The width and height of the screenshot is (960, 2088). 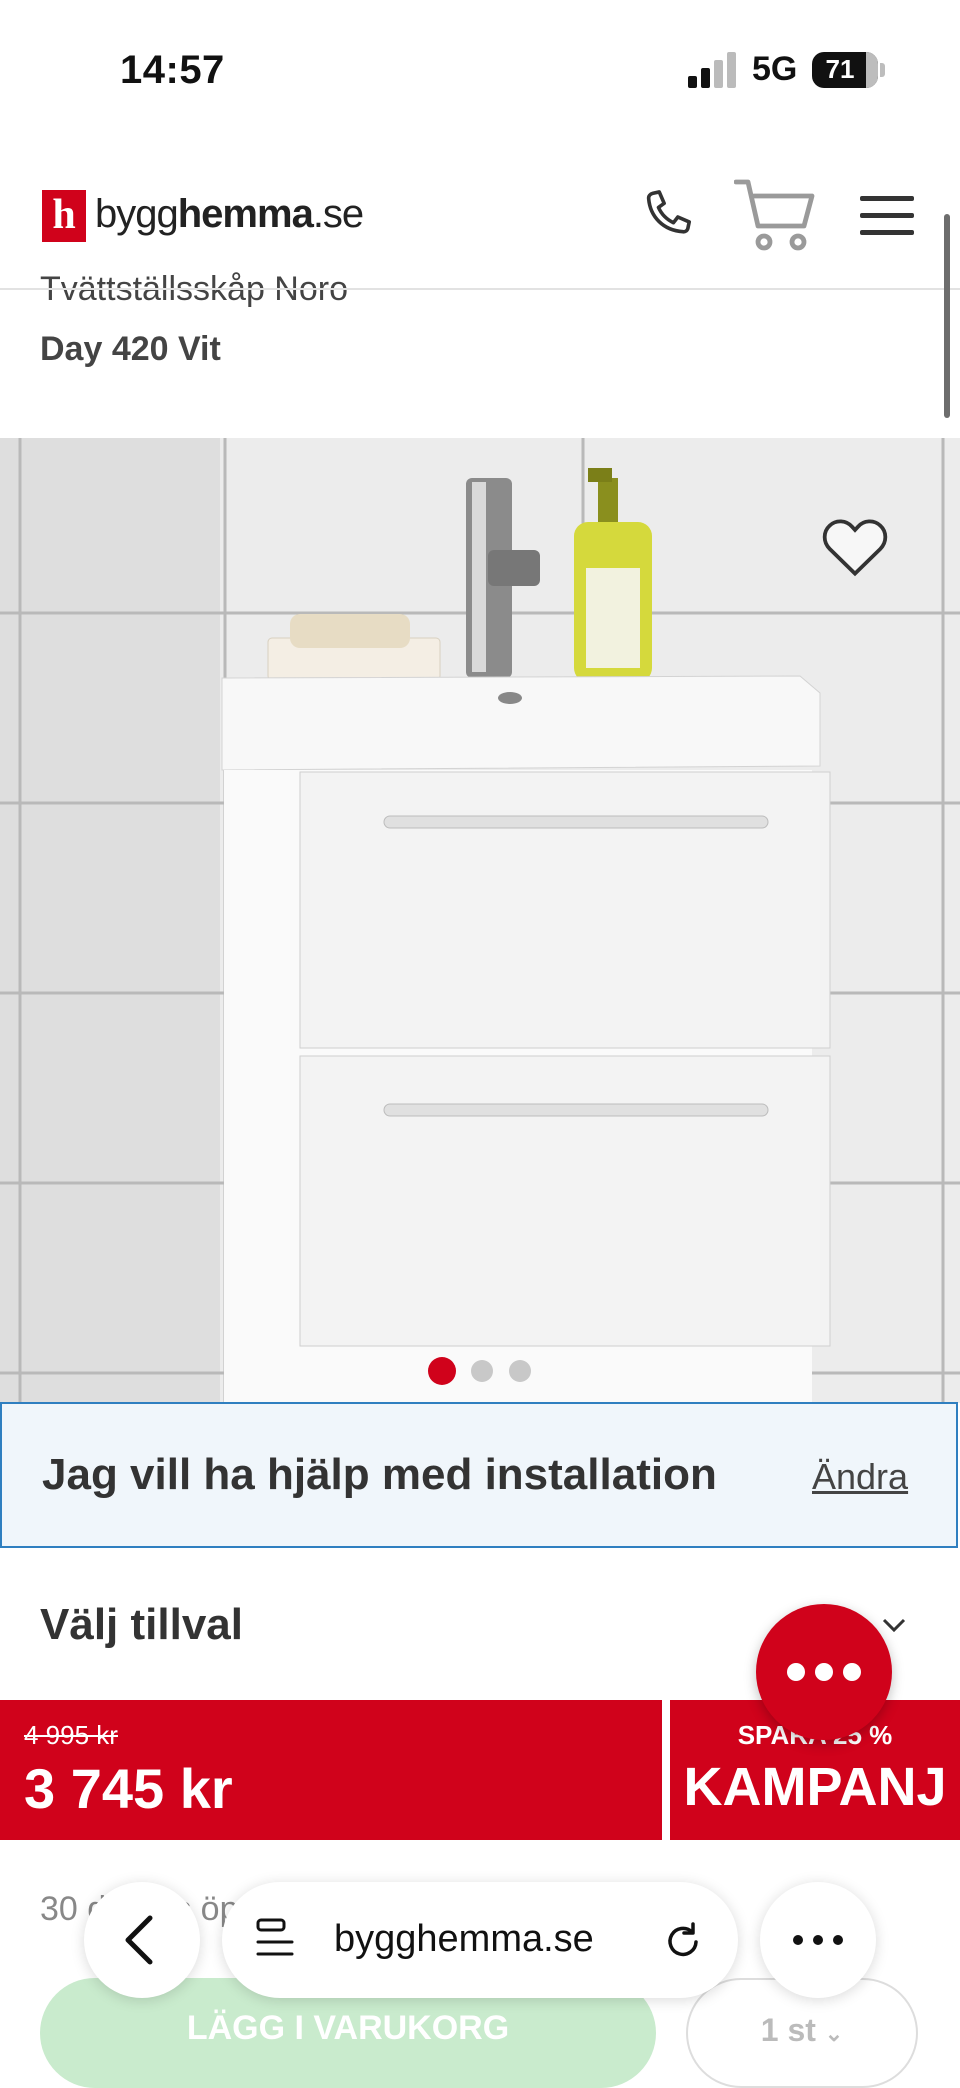 I want to click on carousel-dot-active, so click(x=442, y=1371).